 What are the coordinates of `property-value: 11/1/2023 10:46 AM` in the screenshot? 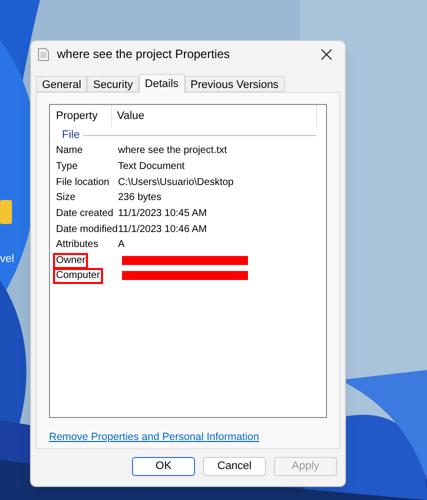 It's located at (162, 229).